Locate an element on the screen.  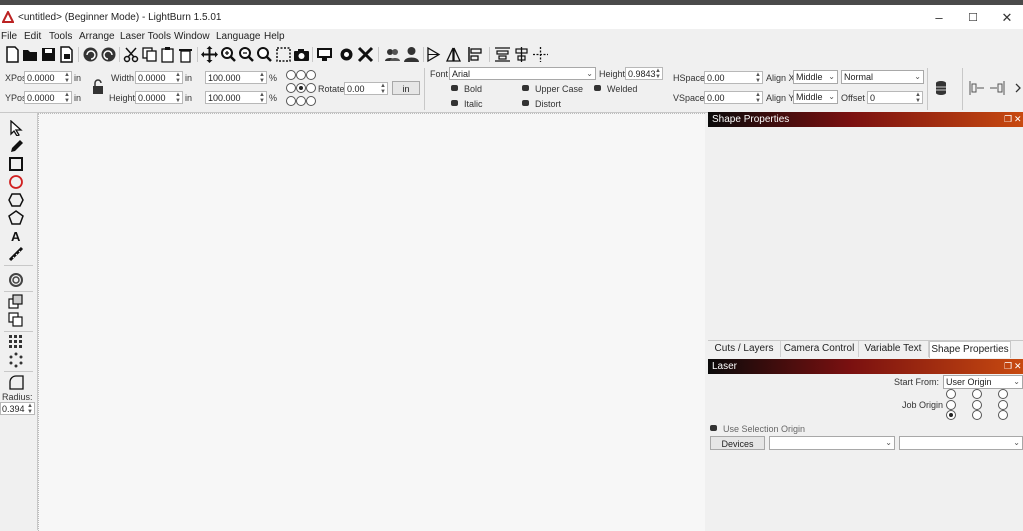
close-button: ✕ is located at coordinates (1007, 18).